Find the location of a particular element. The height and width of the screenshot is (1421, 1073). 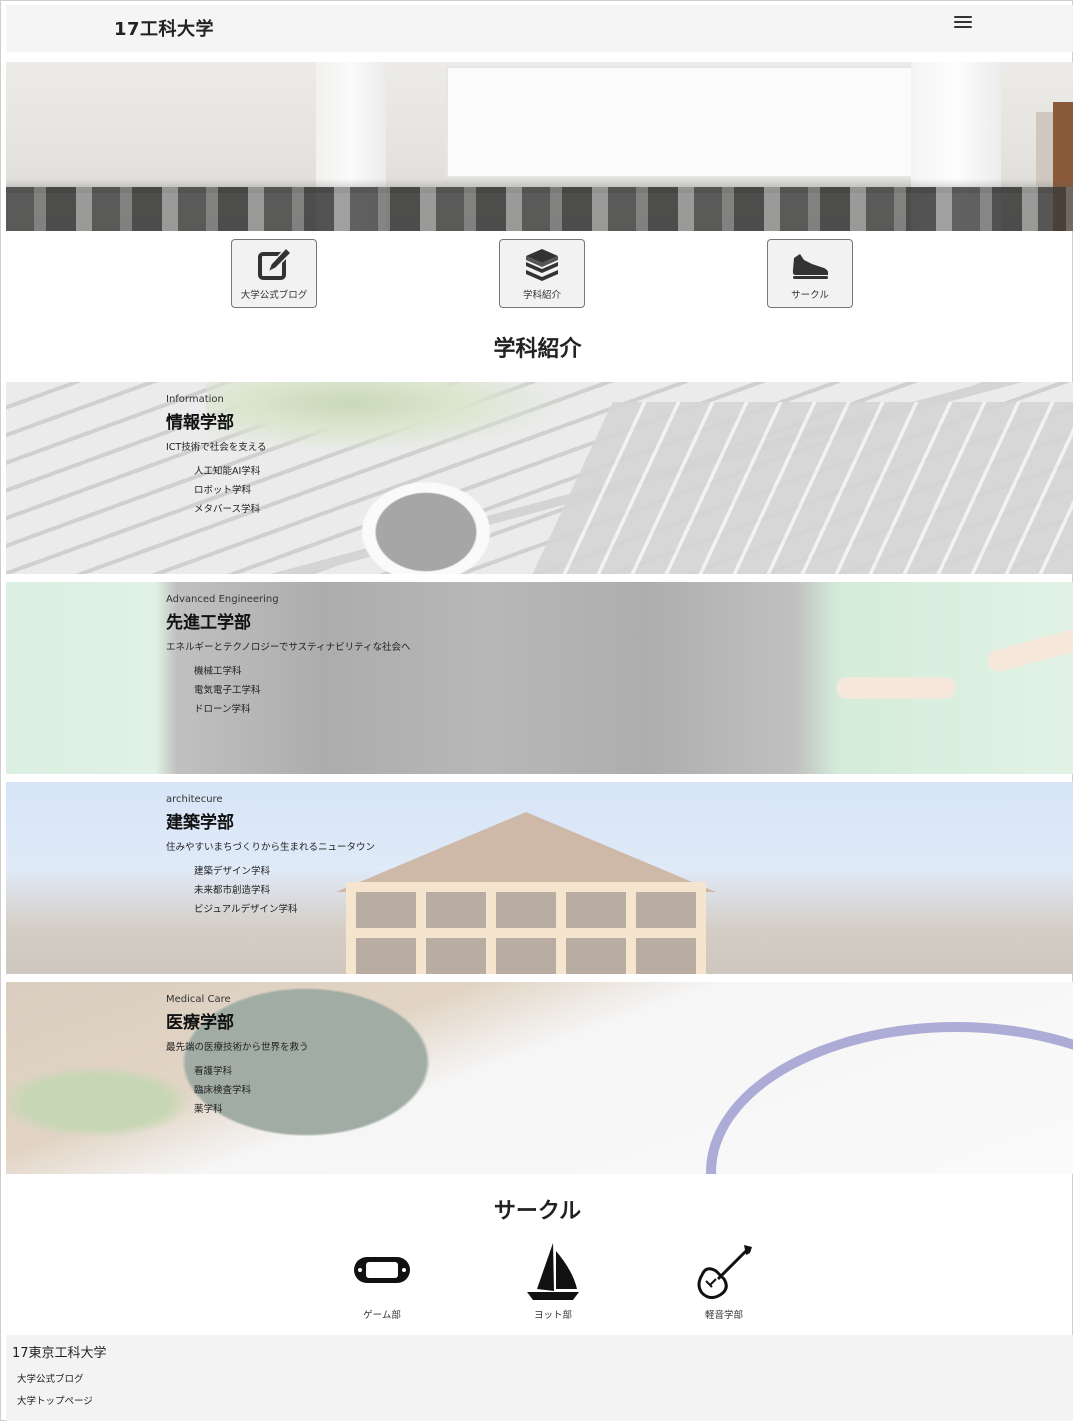

course-list: 人工知能AI学科 ロボット学科 メタバース学科 is located at coordinates (230, 490).